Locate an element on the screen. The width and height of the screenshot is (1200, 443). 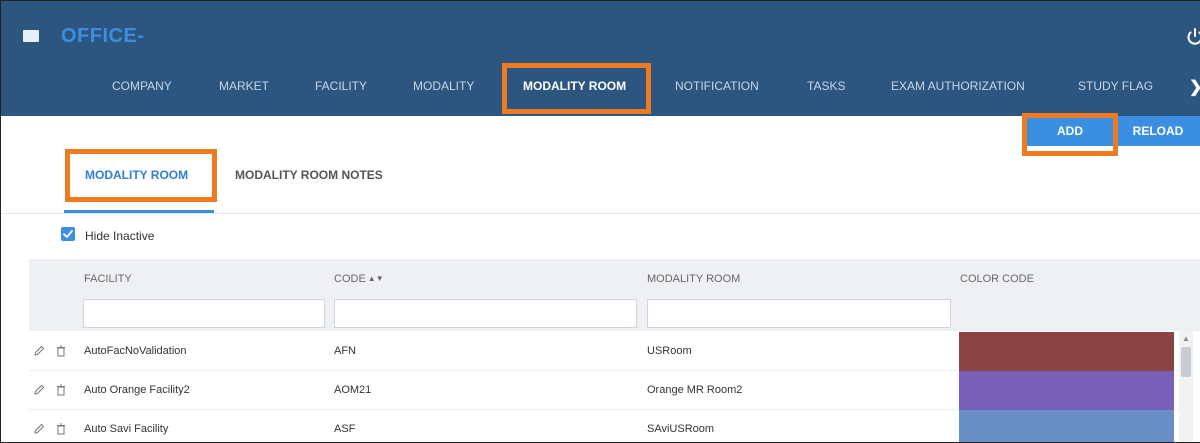
app-title-suffix: - is located at coordinates (141, 36).